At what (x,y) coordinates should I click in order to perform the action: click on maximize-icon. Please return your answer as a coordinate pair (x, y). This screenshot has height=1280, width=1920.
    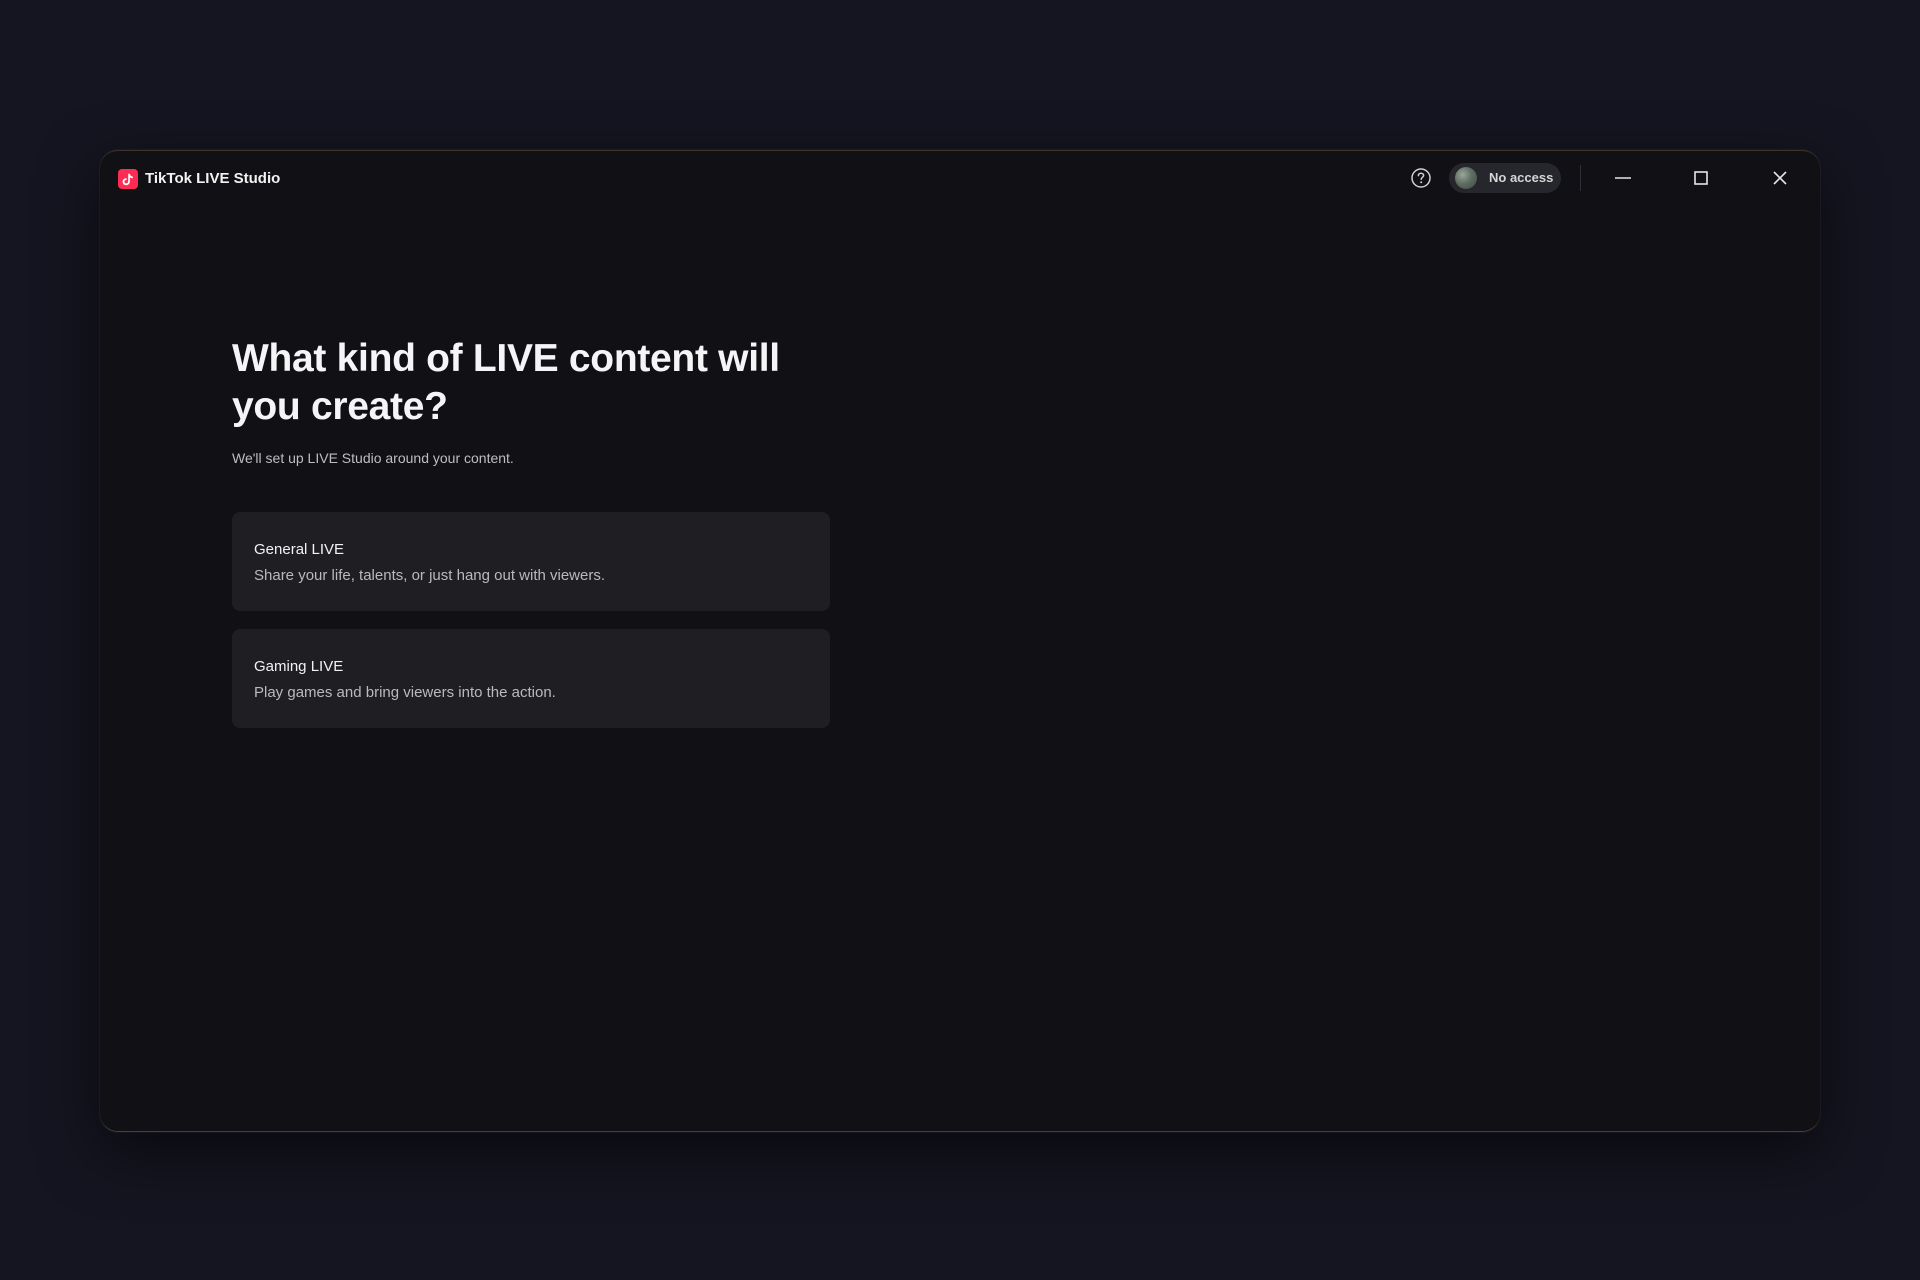
    Looking at the image, I should click on (1701, 178).